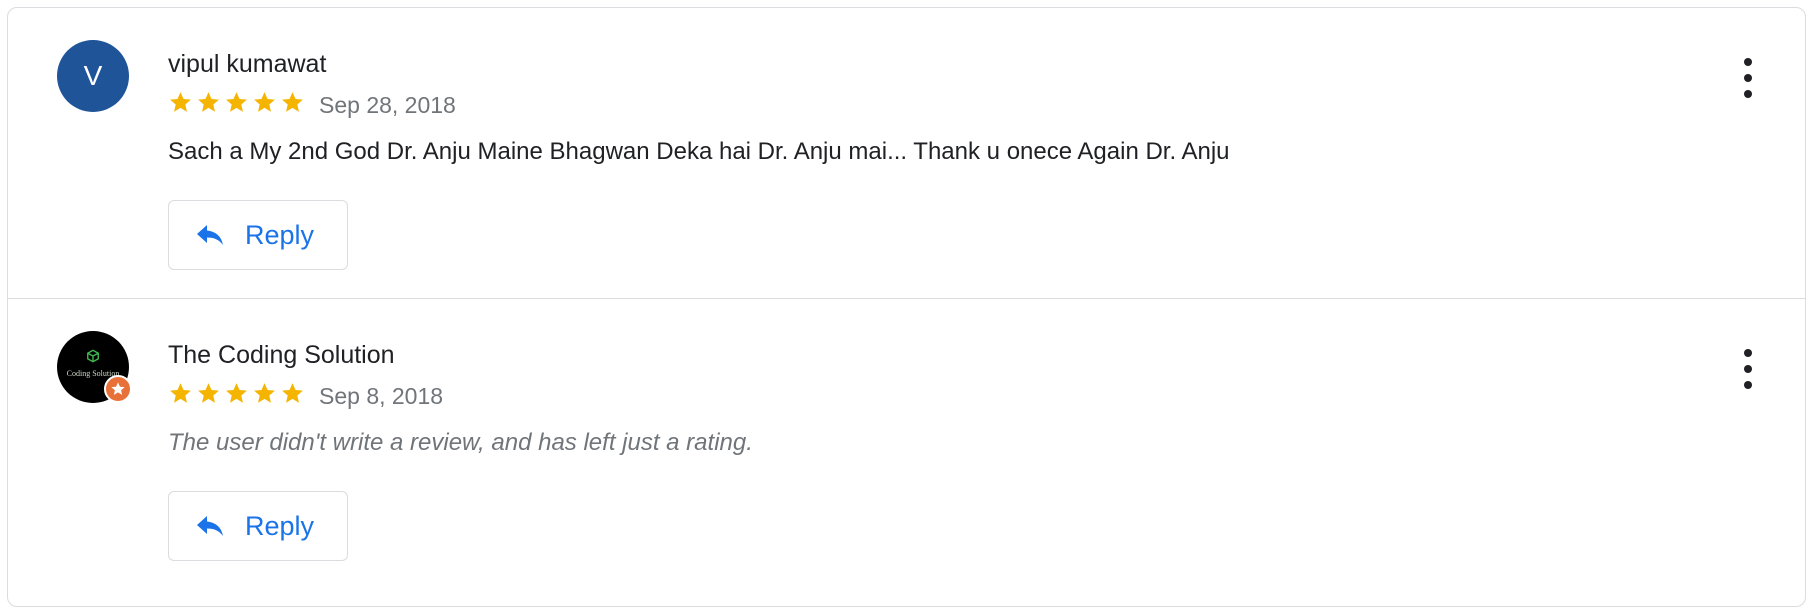 The image size is (1810, 607). I want to click on local-guide-badge-icon, so click(118, 389).